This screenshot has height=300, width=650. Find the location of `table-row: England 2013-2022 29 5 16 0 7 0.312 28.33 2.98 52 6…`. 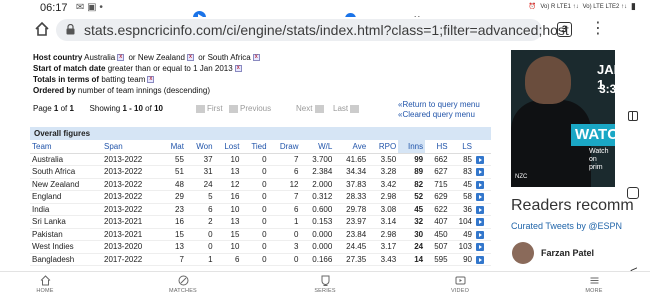

table-row: England 2013-2022 29 5 16 0 7 0.312 28.33 2.98 52 6… is located at coordinates (260, 197).